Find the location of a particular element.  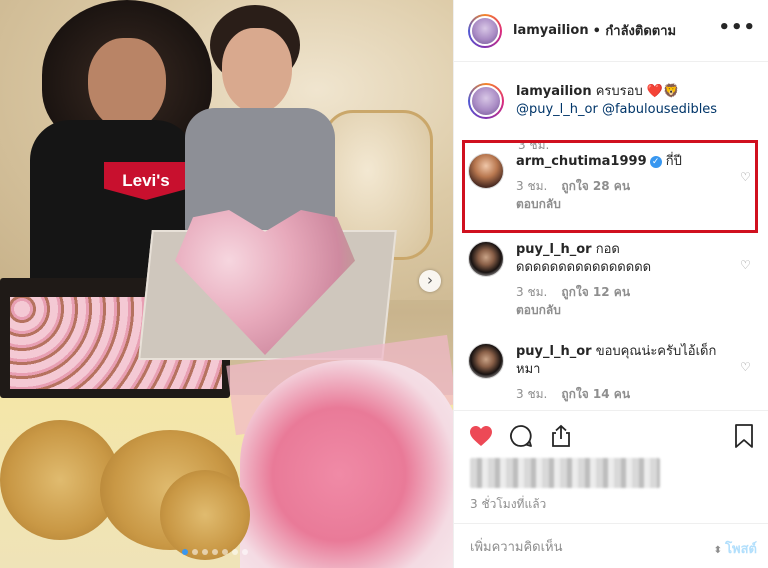

post-actions: 3 ชั่วโมงที่แล้ว เพิ่มความคิดเห็น ⬍ โพสต์ is located at coordinates (611, 489).